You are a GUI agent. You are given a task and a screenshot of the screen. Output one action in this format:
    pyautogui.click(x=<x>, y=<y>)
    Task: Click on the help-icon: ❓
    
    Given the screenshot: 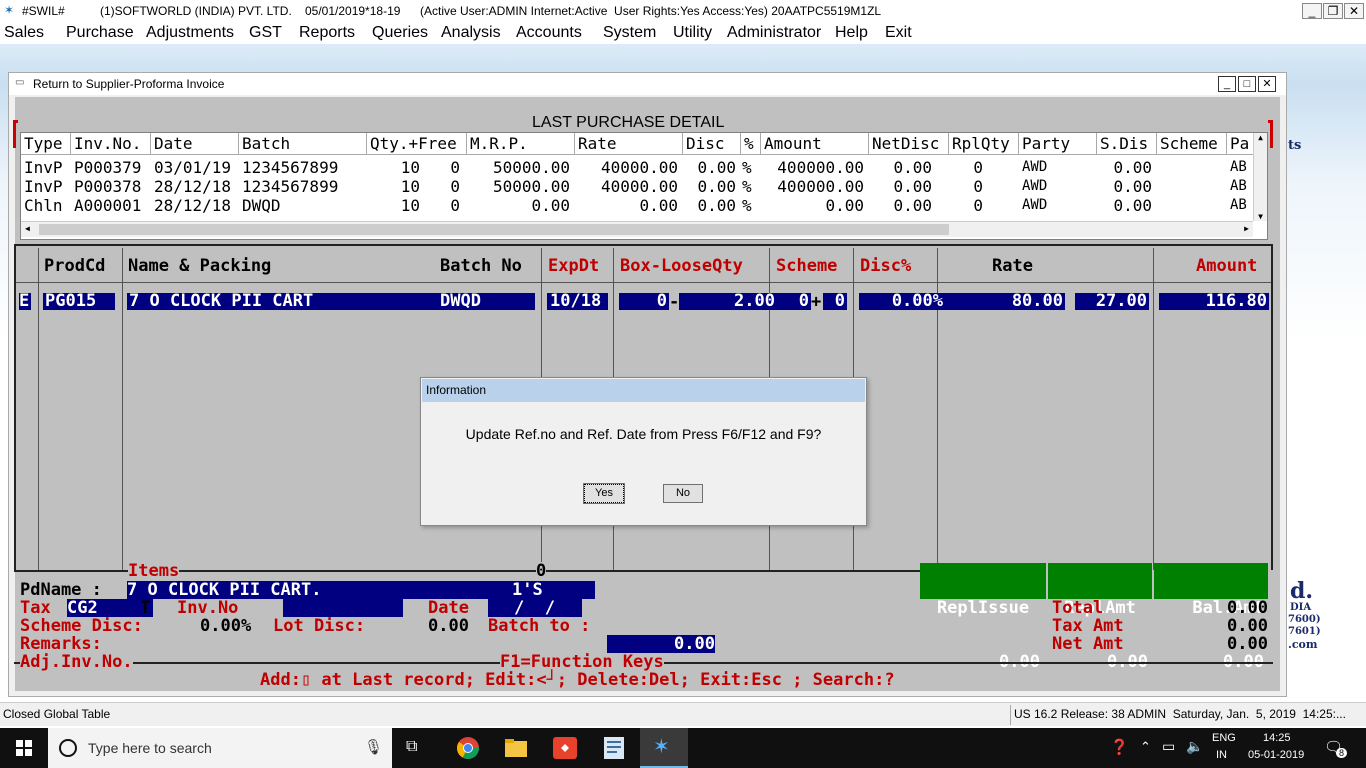 What is the action you would take?
    pyautogui.click(x=1119, y=747)
    